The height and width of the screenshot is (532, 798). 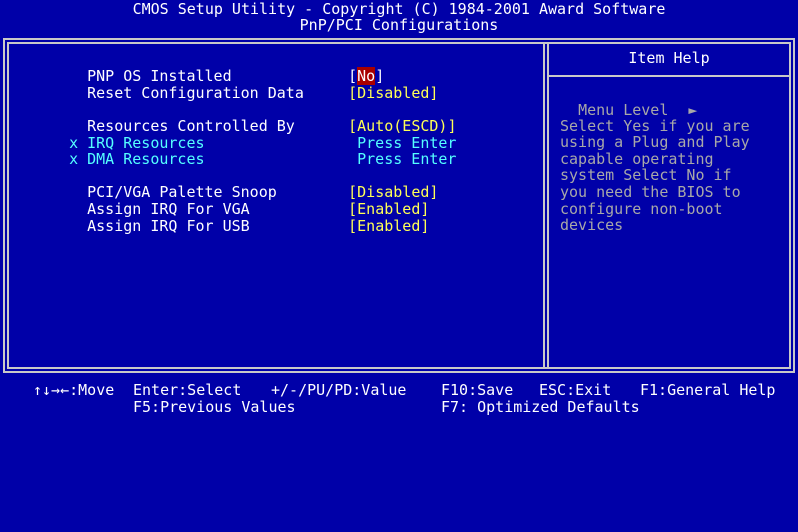 I want to click on help-line: using a Plug and Play, so click(x=655, y=142).